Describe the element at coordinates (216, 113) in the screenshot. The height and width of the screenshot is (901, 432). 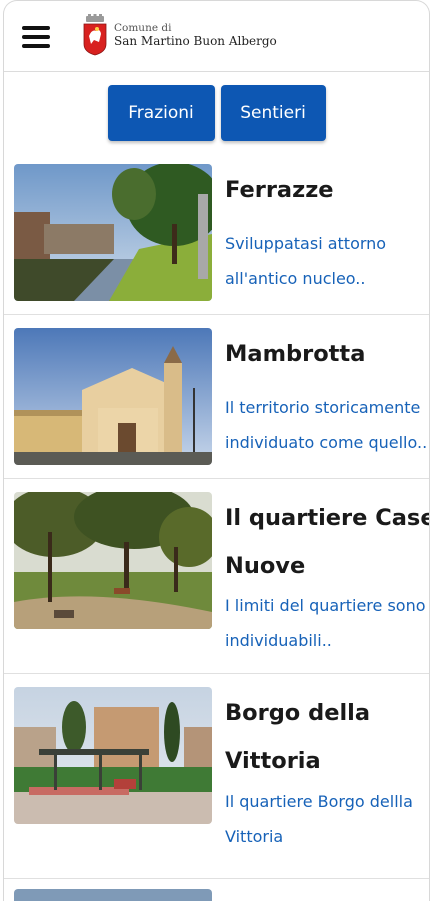
I see `tab-bar: Frazioni Sentieri` at that location.